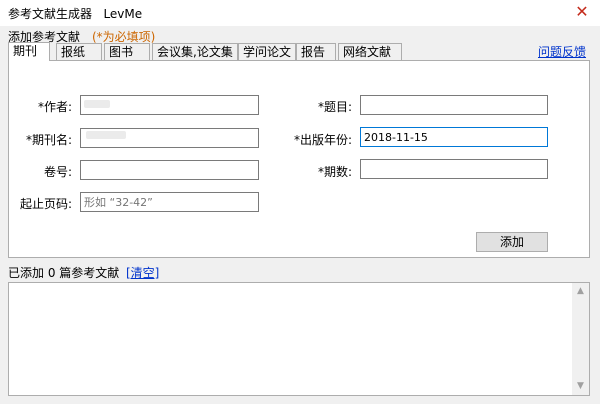 The height and width of the screenshot is (404, 600). I want to click on tab-book: 图书, so click(127, 51).